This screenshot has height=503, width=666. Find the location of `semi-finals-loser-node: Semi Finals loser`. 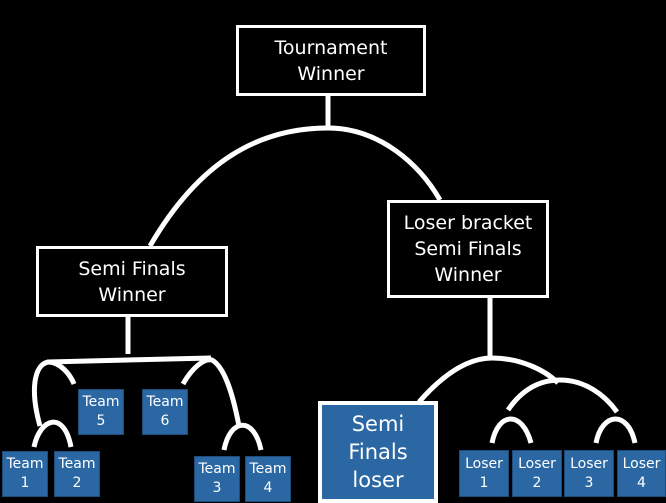

semi-finals-loser-node: Semi Finals loser is located at coordinates (378, 452).